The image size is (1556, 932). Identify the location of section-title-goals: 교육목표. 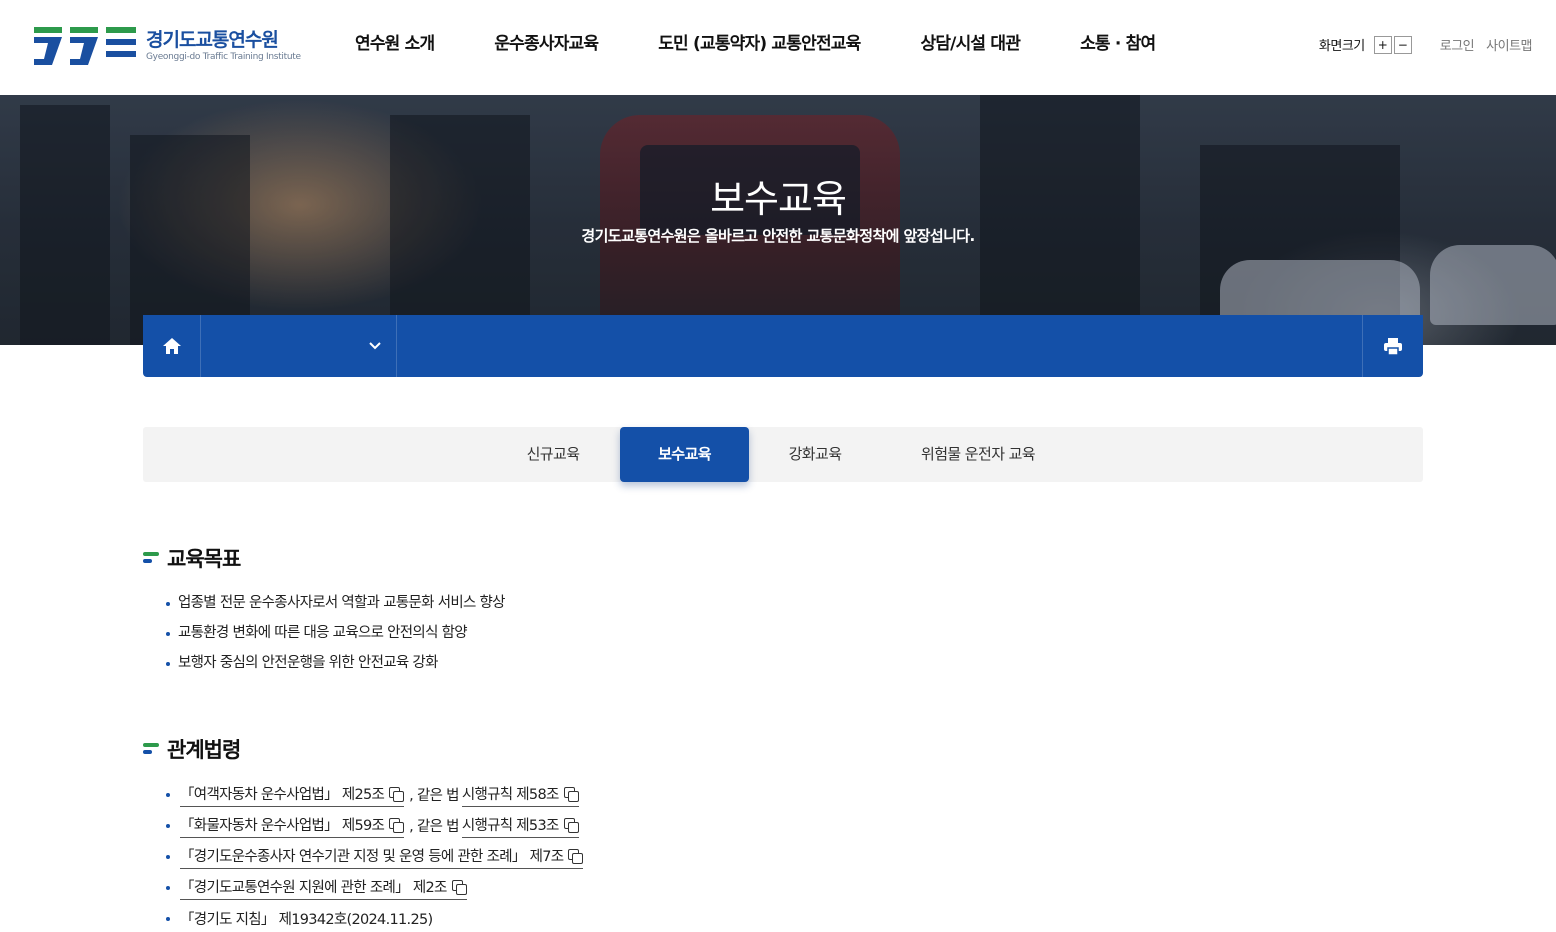
(192, 558).